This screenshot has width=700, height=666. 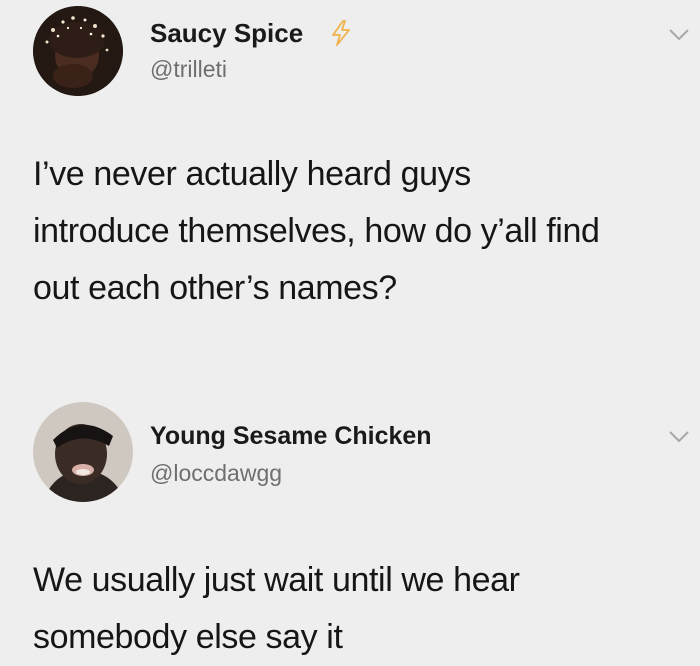 I want to click on user-handle: @loccdawgg, so click(x=216, y=473).